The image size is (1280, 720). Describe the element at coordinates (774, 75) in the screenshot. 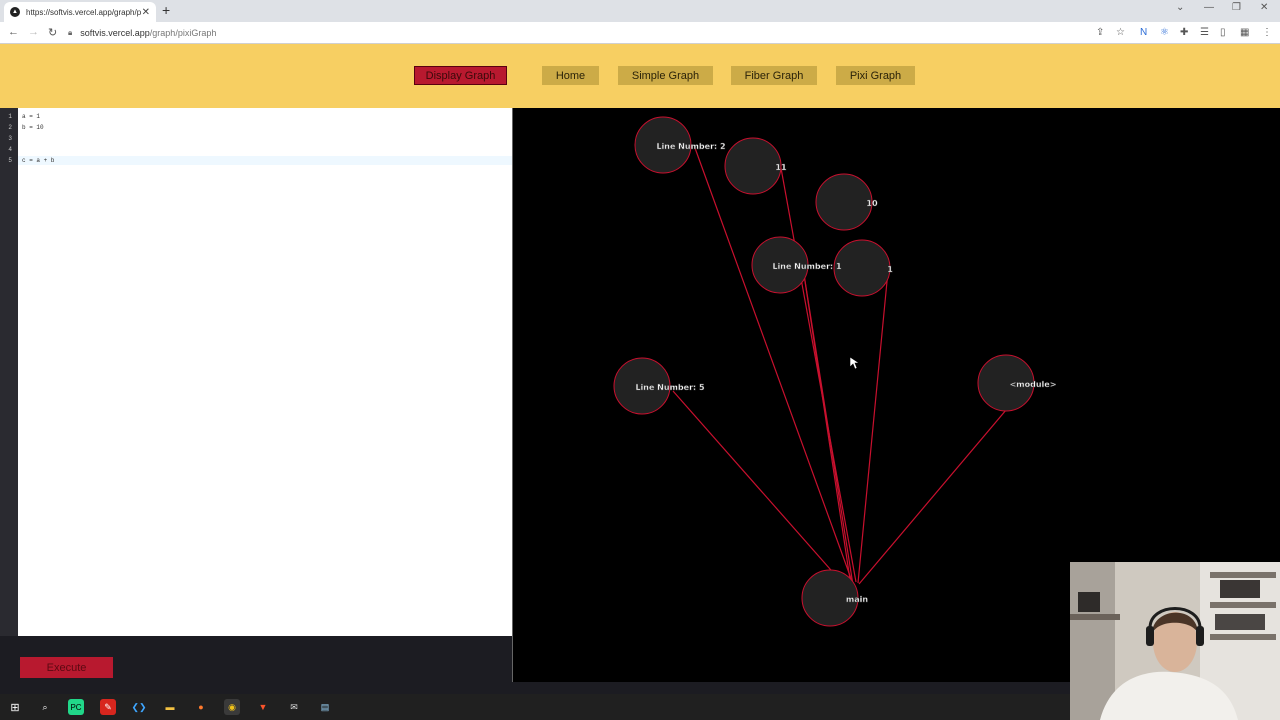

I see `fiber-graph-button: Fiber Graph` at that location.